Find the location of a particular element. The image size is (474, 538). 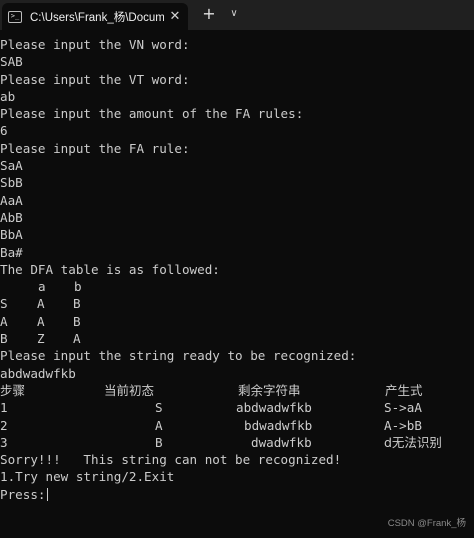

console-line: ab is located at coordinates (8, 96).